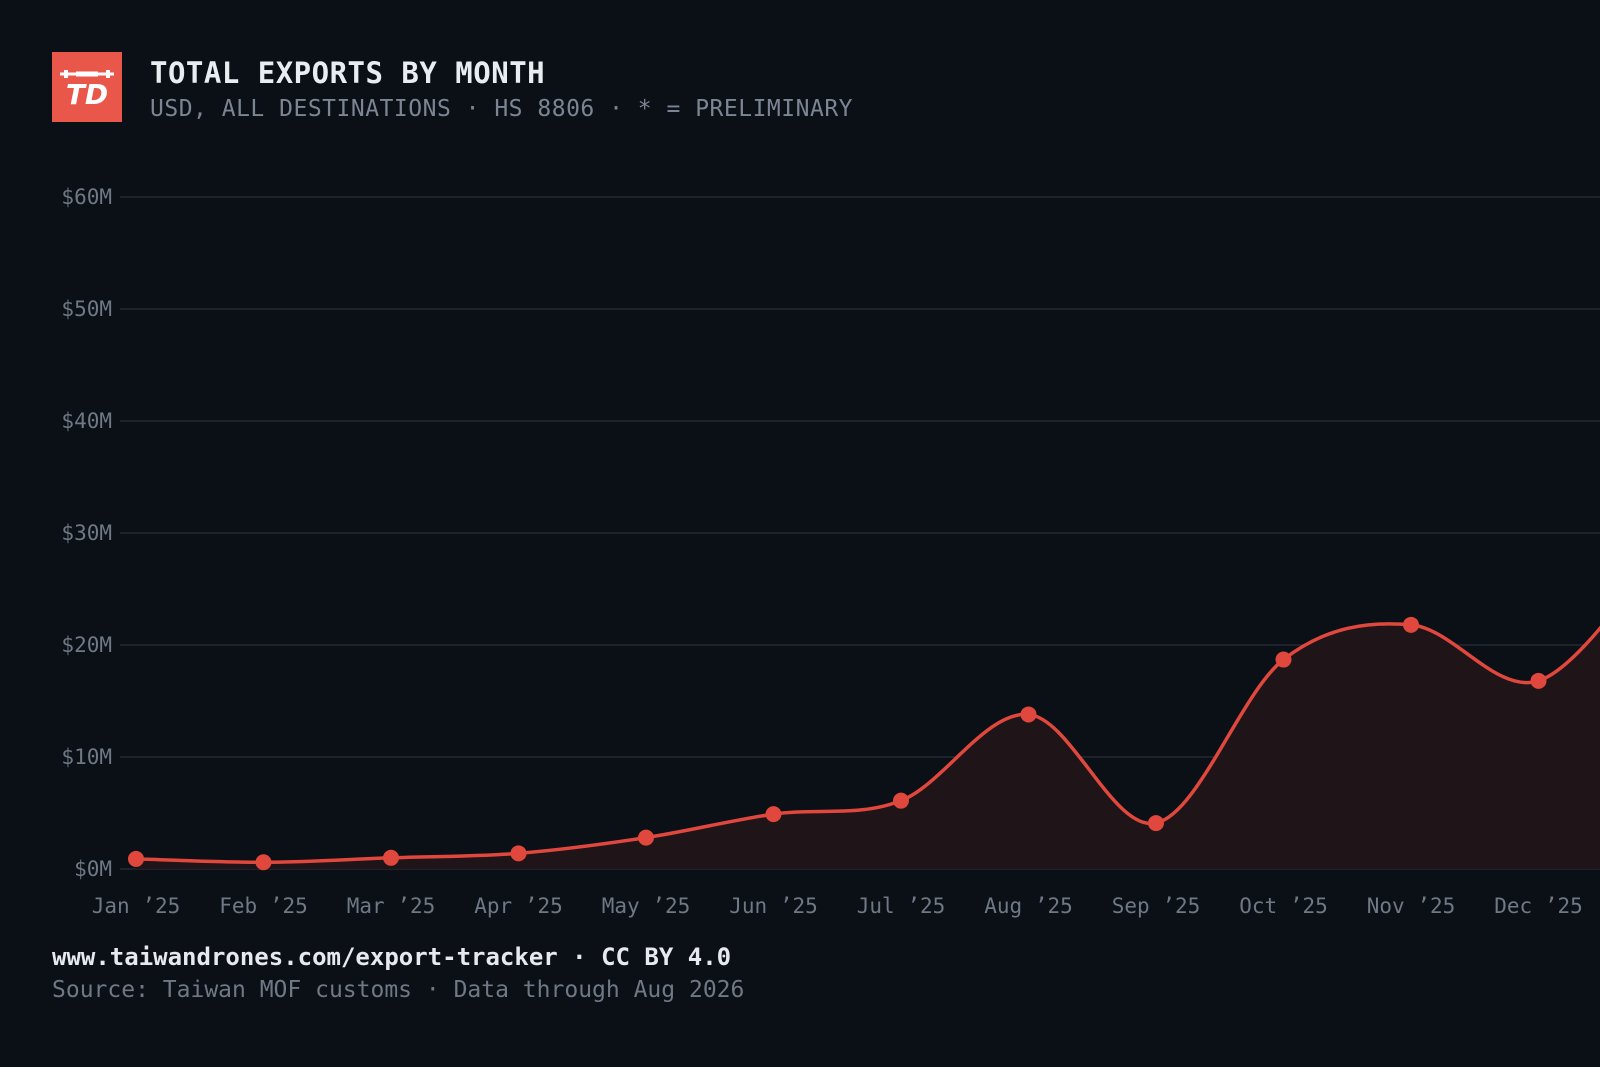 This screenshot has height=1067, width=1600. I want to click on x-tick-label: Aug ’25, so click(1028, 906).